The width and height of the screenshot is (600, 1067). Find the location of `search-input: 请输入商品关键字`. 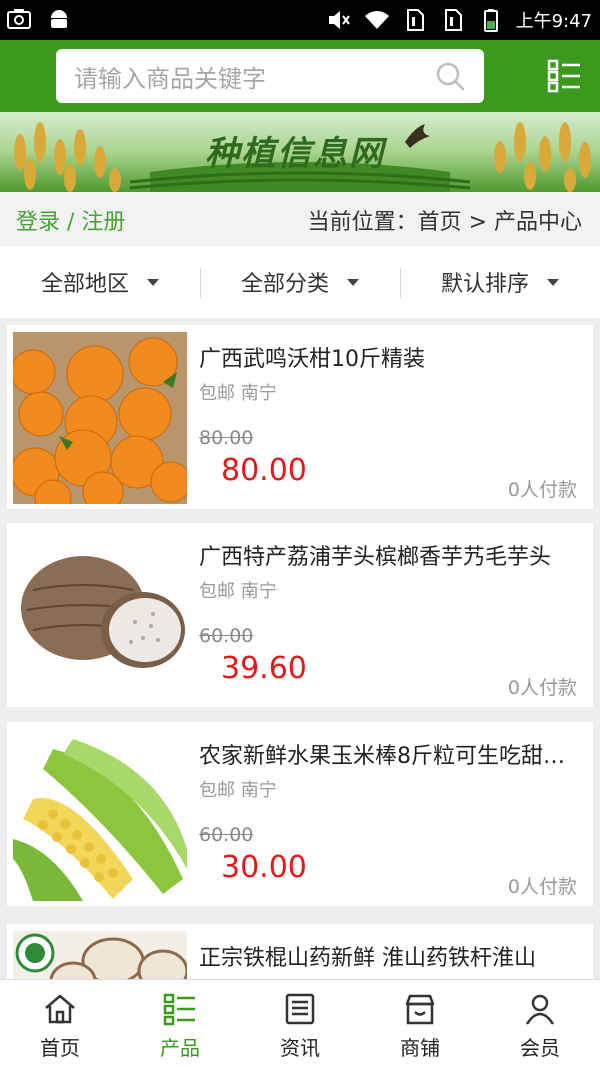

search-input: 请输入商品关键字 is located at coordinates (270, 76).